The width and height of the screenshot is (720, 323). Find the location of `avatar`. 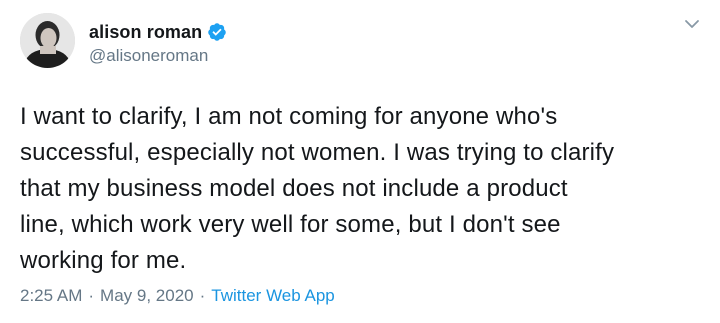

avatar is located at coordinates (47, 40).